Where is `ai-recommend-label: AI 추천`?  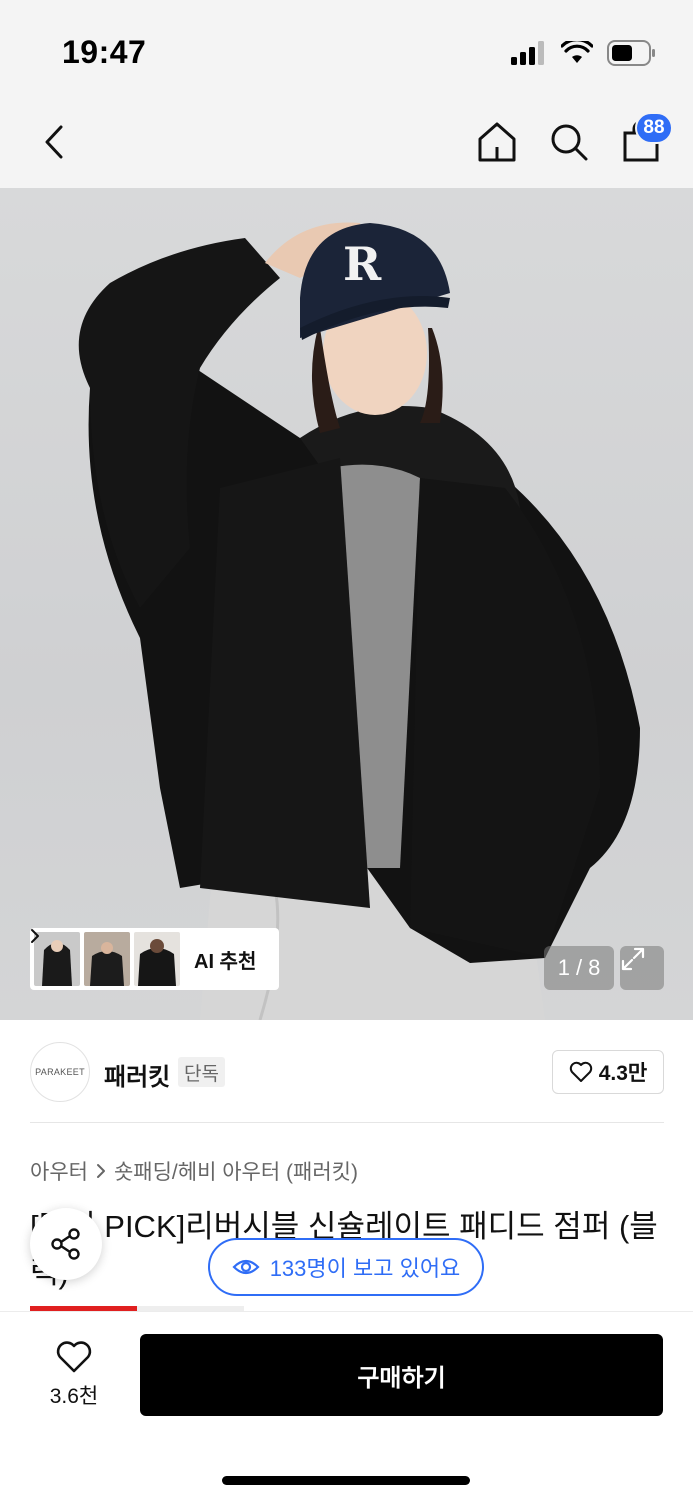 ai-recommend-label: AI 추천 is located at coordinates (143, 951).